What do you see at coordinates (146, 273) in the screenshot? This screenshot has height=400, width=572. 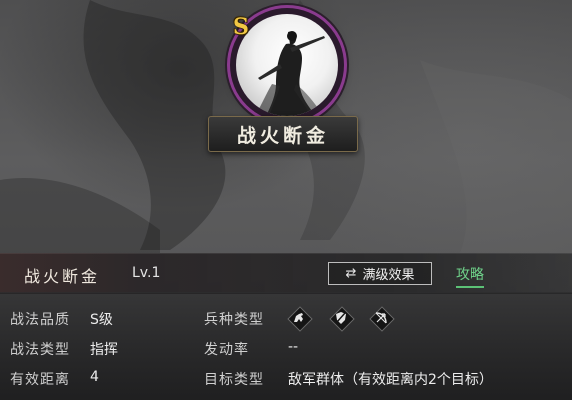 I see `skill-level: Lv.1` at bounding box center [146, 273].